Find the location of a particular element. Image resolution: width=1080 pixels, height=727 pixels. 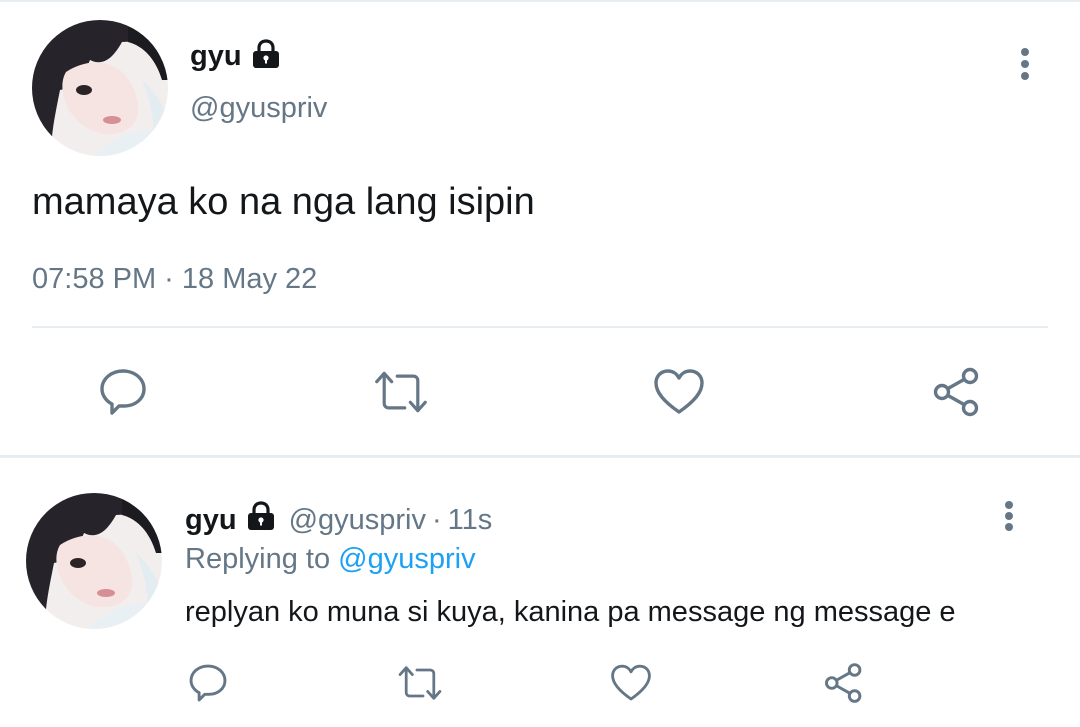

reply-time: 11s is located at coordinates (470, 520).